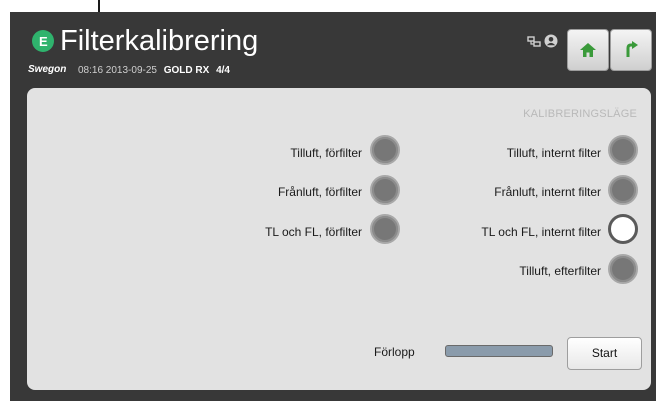 The height and width of the screenshot is (401, 656). I want to click on radio-exhaust-internal, so click(623, 190).